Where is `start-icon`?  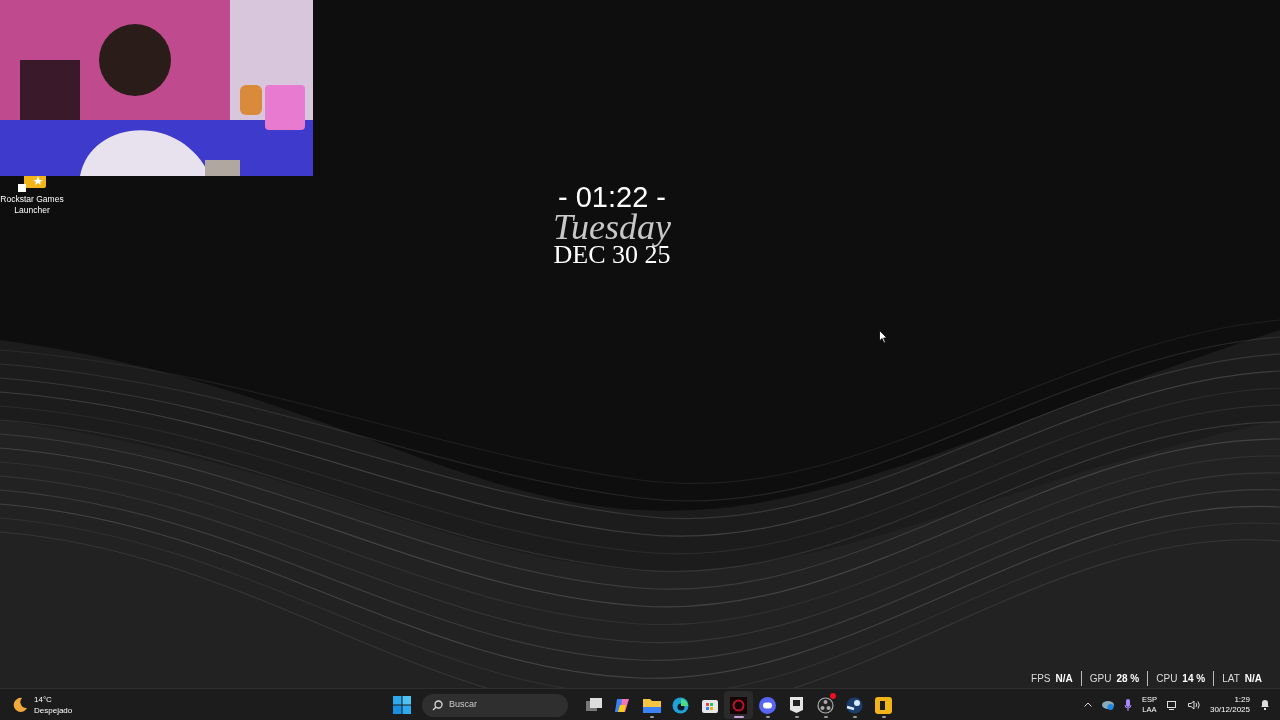 start-icon is located at coordinates (402, 705).